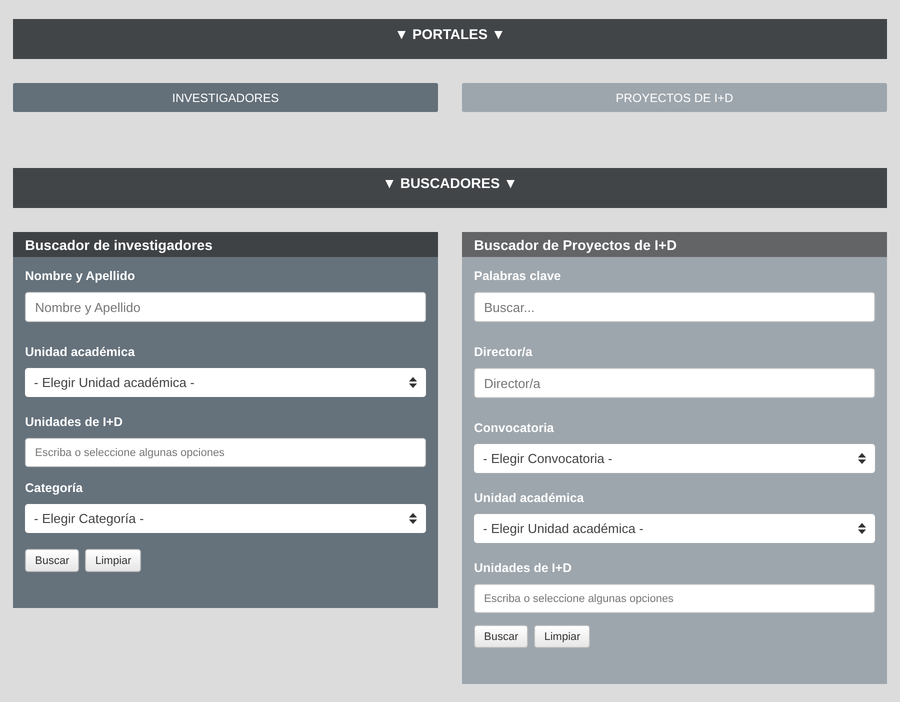  I want to click on field-label: Nombre y Apellido, so click(80, 276).